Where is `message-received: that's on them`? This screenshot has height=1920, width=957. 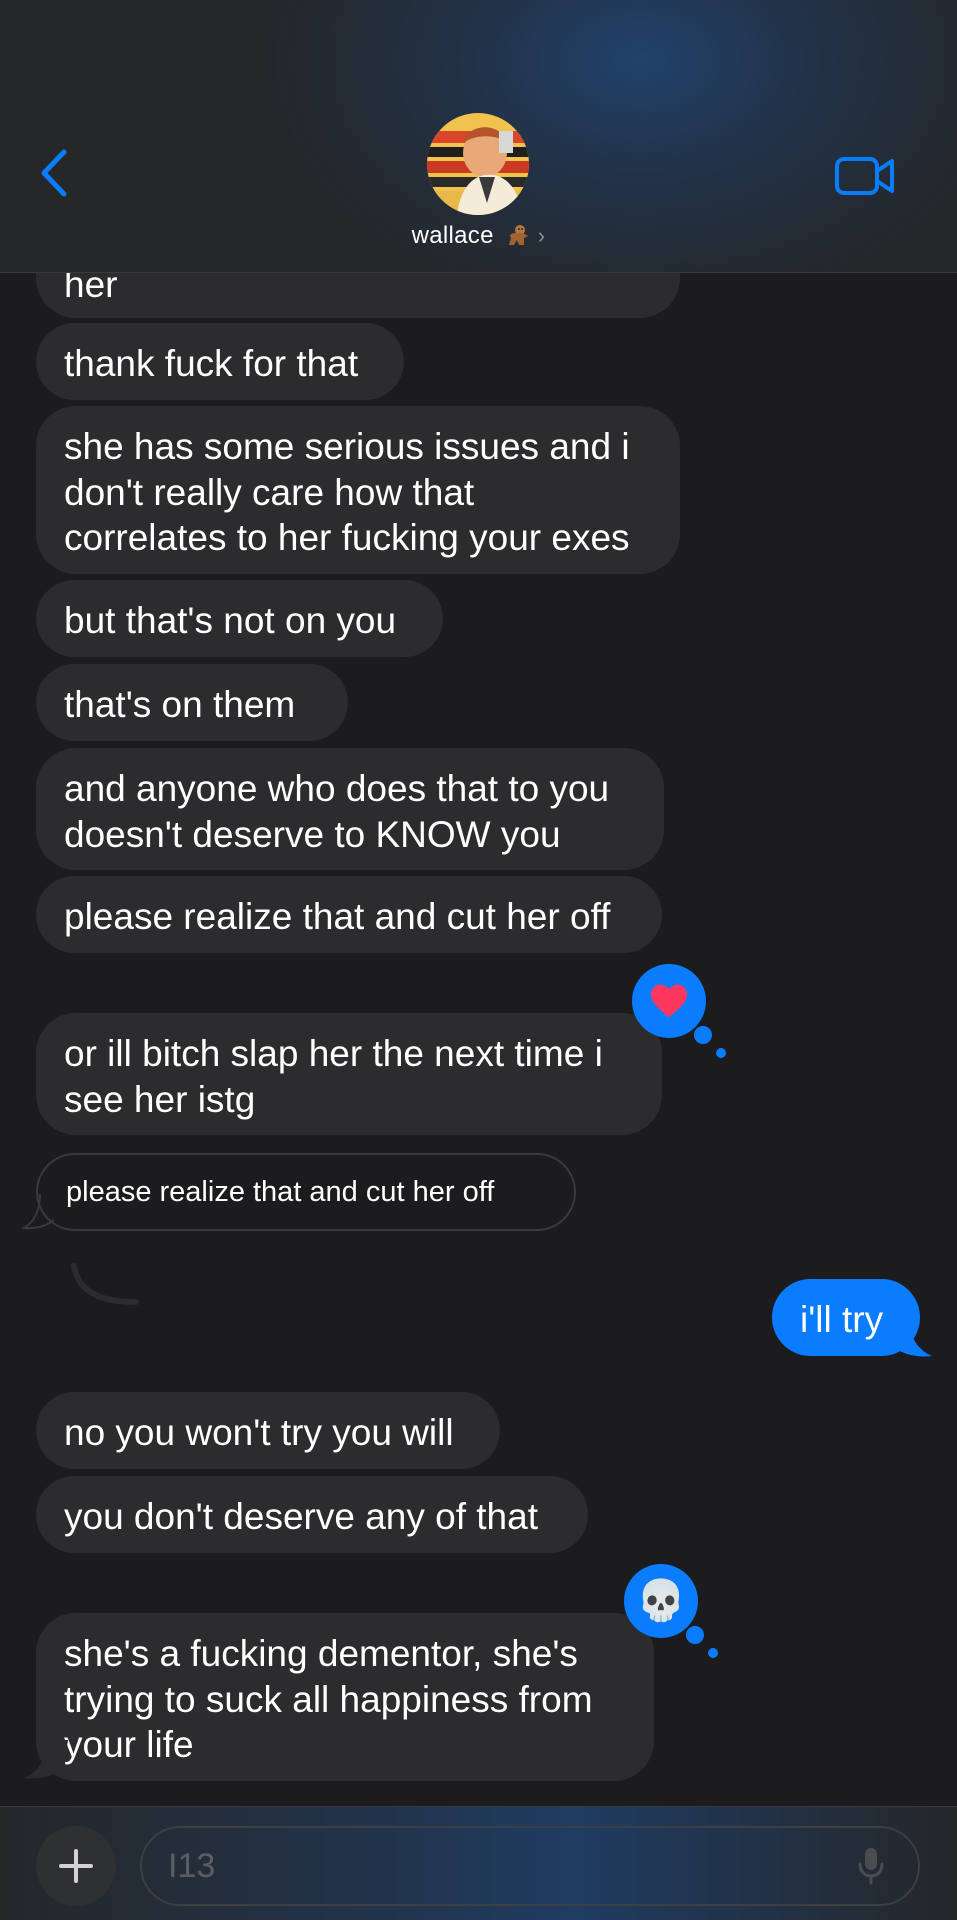 message-received: that's on them is located at coordinates (192, 702).